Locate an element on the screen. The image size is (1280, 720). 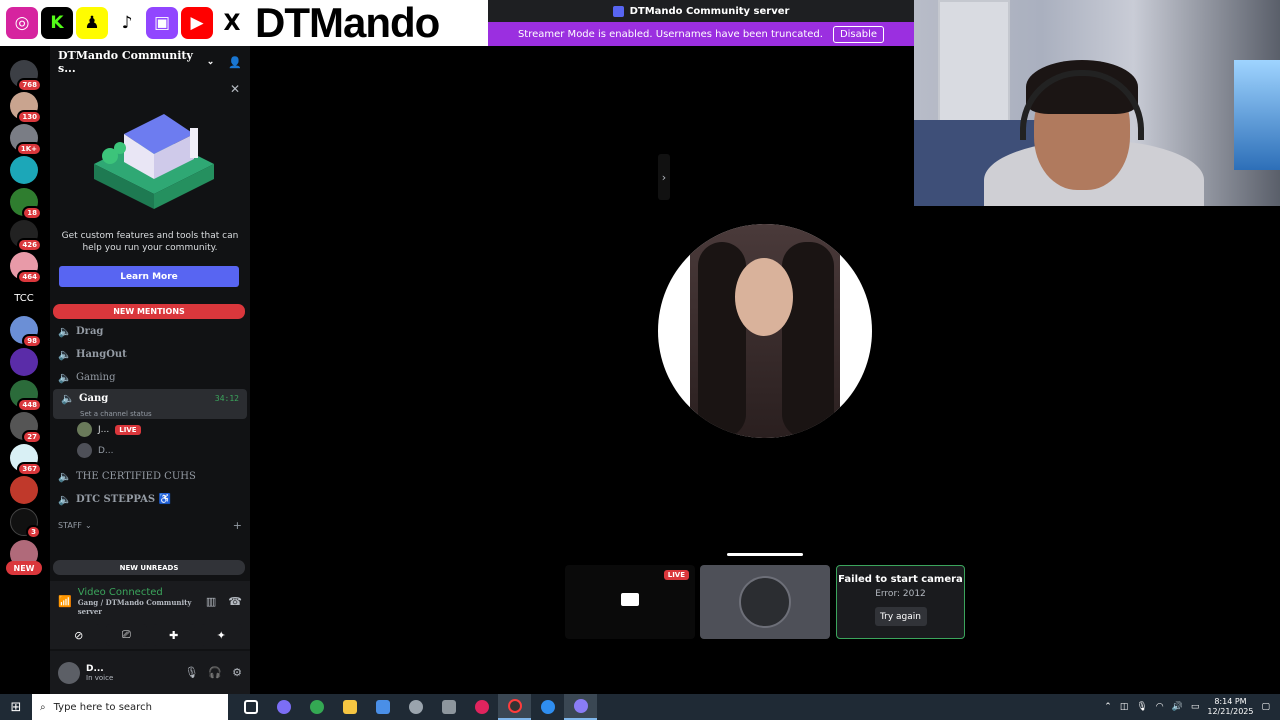
window-title: DTMando Community server is located at coordinates (709, 11).